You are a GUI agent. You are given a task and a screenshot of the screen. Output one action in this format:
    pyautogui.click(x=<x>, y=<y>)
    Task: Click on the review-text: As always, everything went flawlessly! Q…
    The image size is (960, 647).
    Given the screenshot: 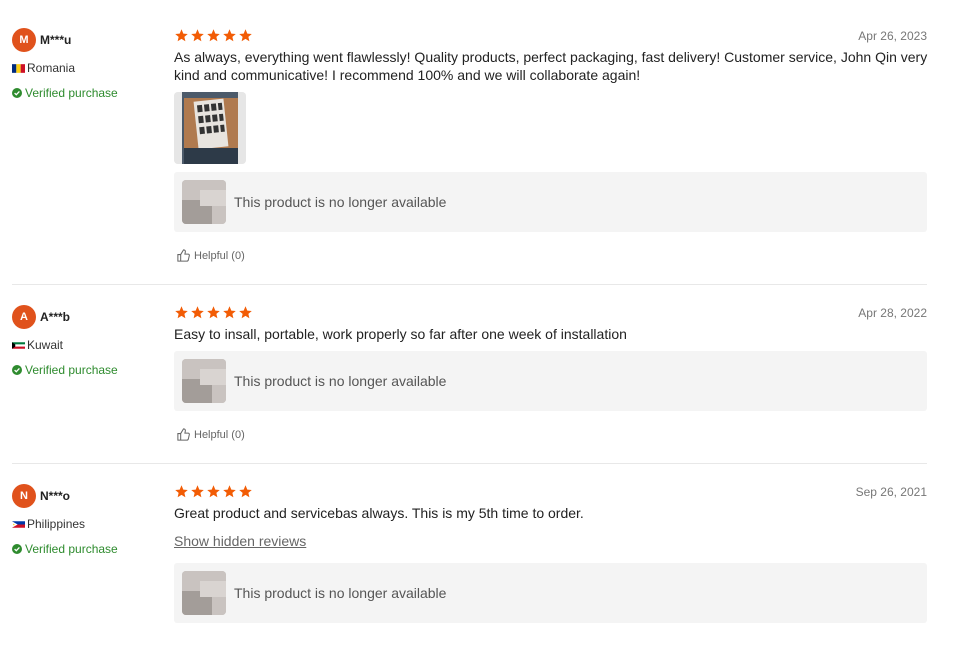 What is the action you would take?
    pyautogui.click(x=551, y=66)
    